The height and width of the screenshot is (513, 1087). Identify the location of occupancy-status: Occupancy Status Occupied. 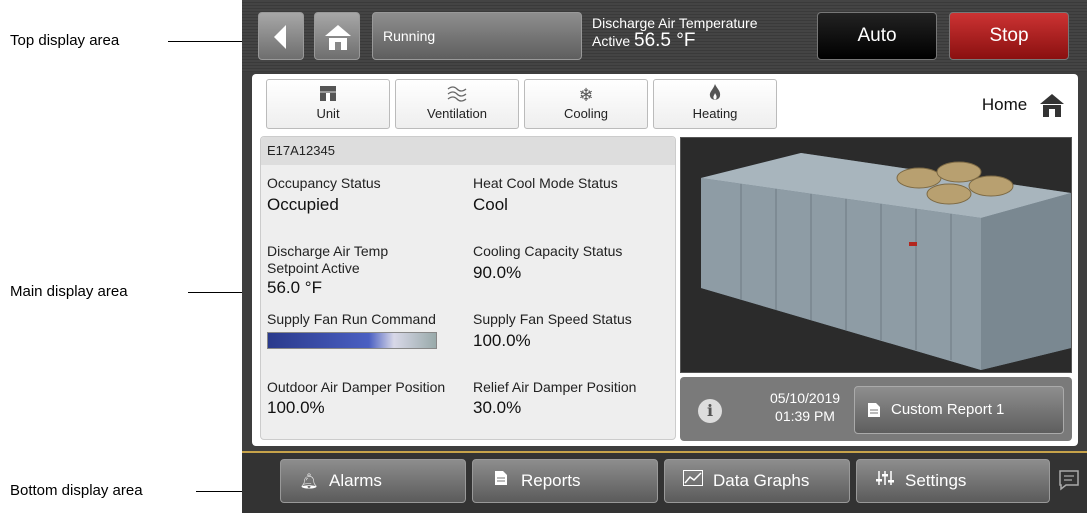
(324, 194).